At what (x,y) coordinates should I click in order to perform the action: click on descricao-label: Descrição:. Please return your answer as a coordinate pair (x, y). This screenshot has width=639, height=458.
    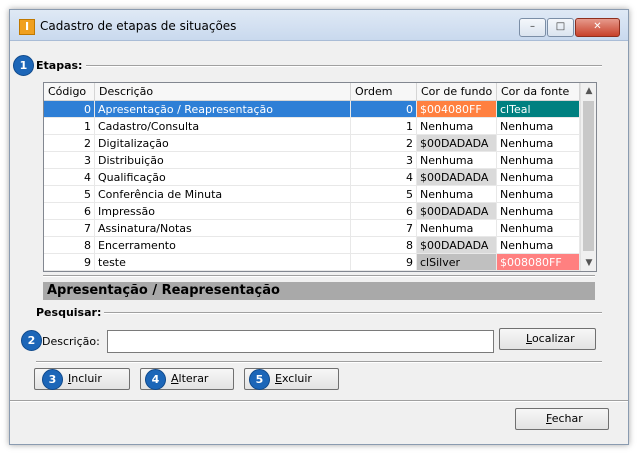
    Looking at the image, I should click on (71, 341).